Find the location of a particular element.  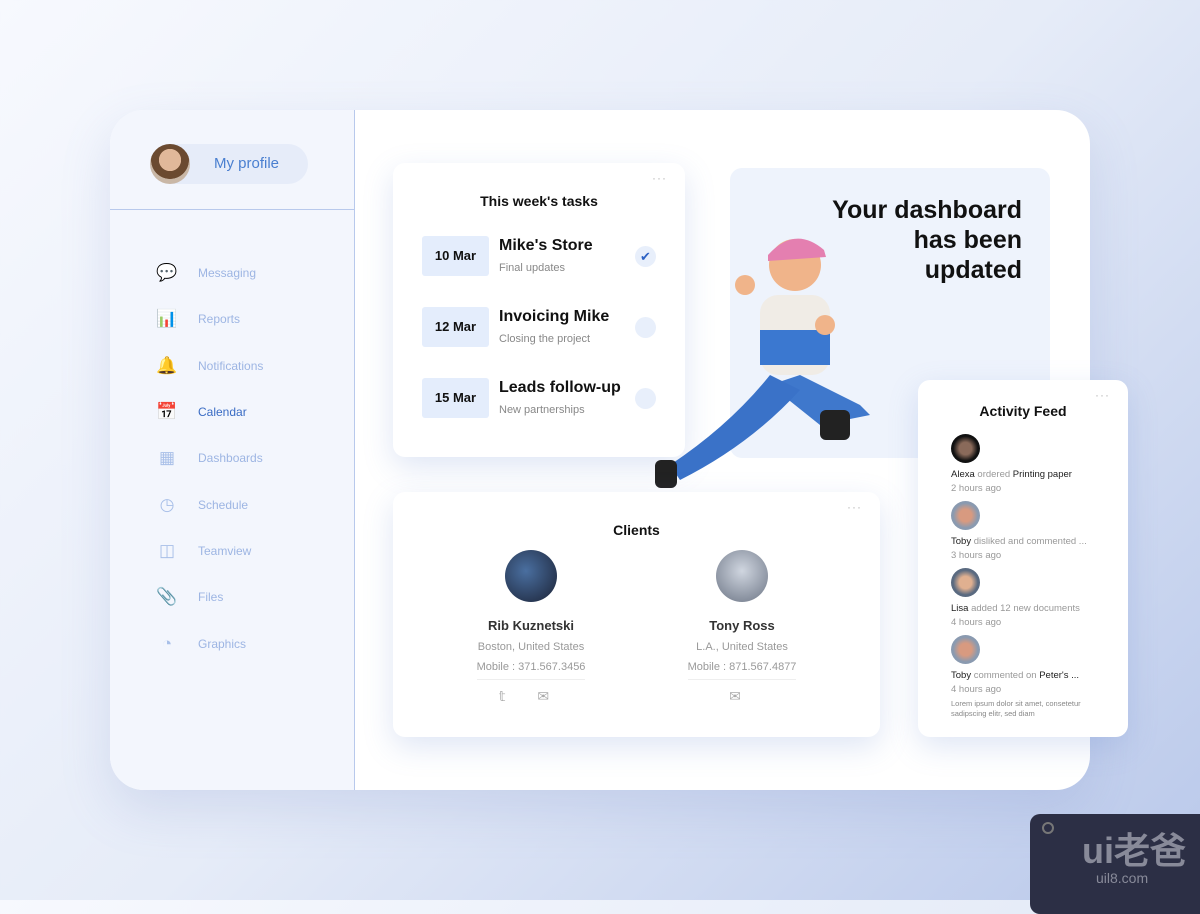

calendar-icon: 📅 is located at coordinates (167, 412).